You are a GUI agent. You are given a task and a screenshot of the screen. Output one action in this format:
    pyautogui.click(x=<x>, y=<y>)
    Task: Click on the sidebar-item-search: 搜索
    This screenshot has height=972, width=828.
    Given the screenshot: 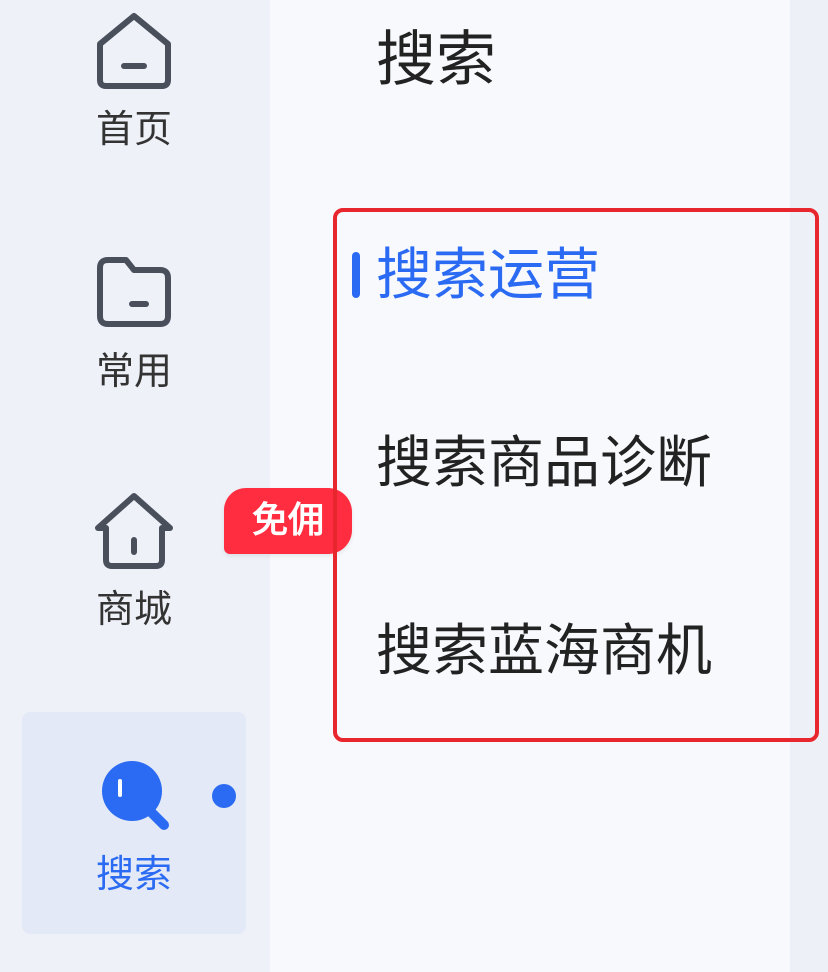 What is the action you would take?
    pyautogui.click(x=134, y=823)
    